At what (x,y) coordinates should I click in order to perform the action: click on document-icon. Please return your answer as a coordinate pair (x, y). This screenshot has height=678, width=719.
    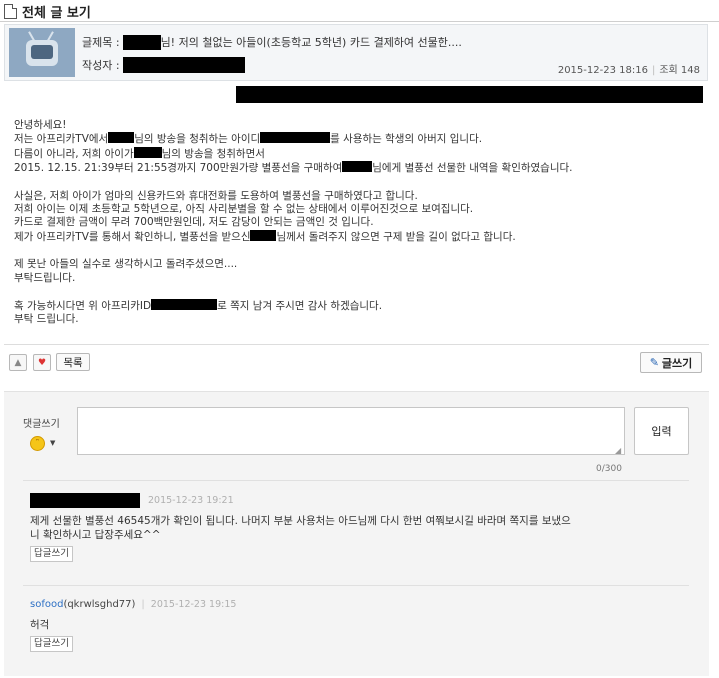
    Looking at the image, I should click on (10, 11).